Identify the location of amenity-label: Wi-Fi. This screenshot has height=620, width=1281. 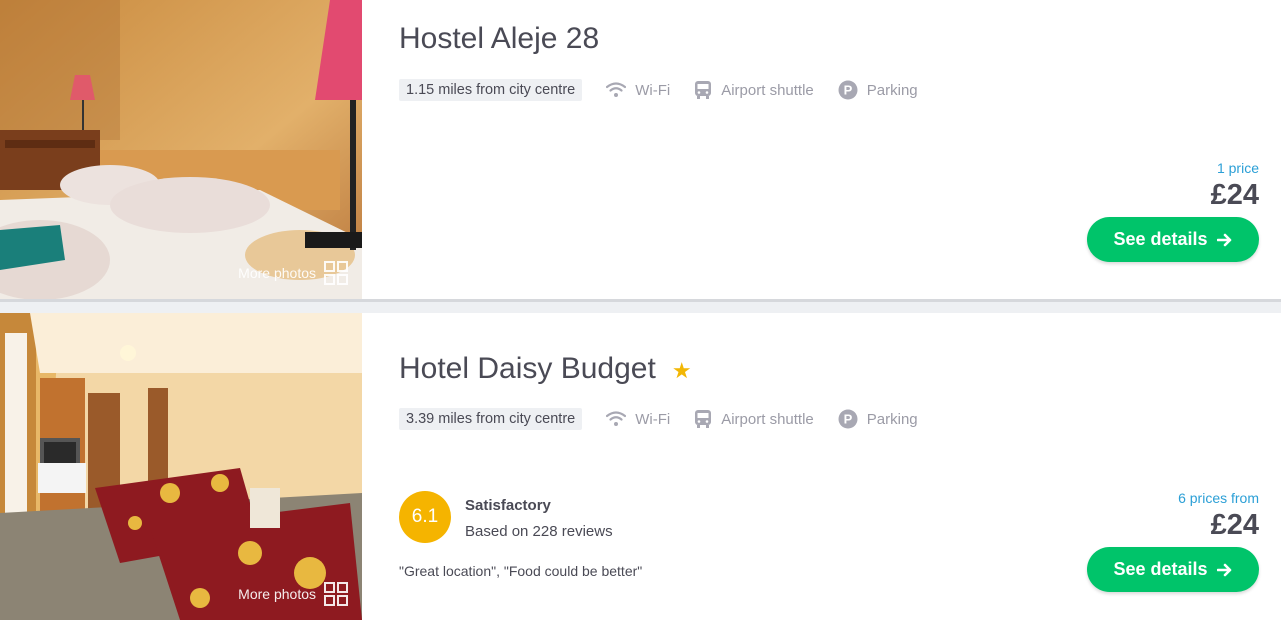
(653, 419).